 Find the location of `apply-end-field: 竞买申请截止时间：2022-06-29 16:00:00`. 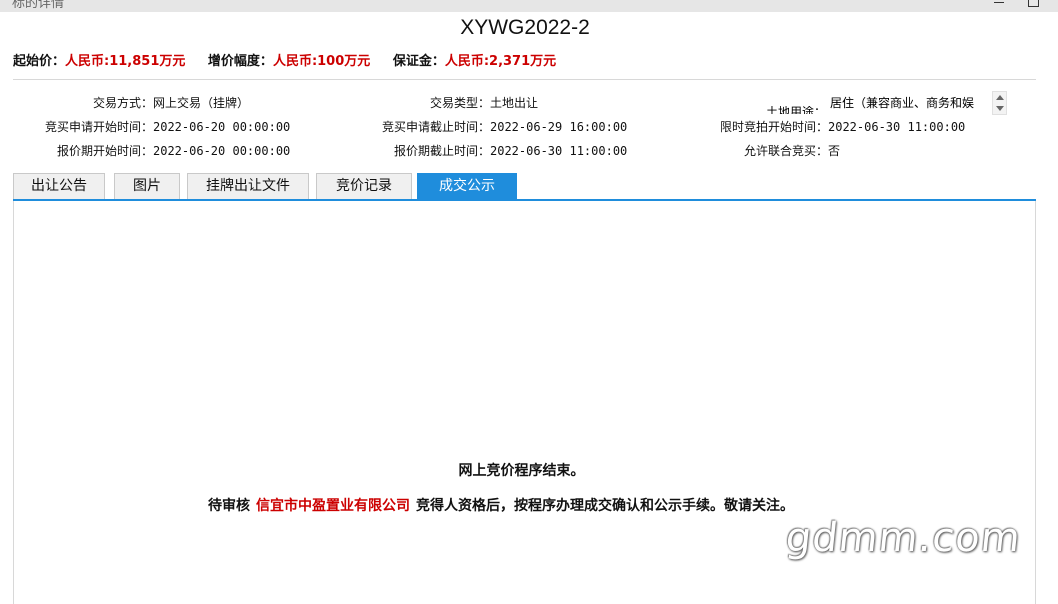

apply-end-field: 竞买申请截止时间：2022-06-29 16:00:00 is located at coordinates (468, 126).